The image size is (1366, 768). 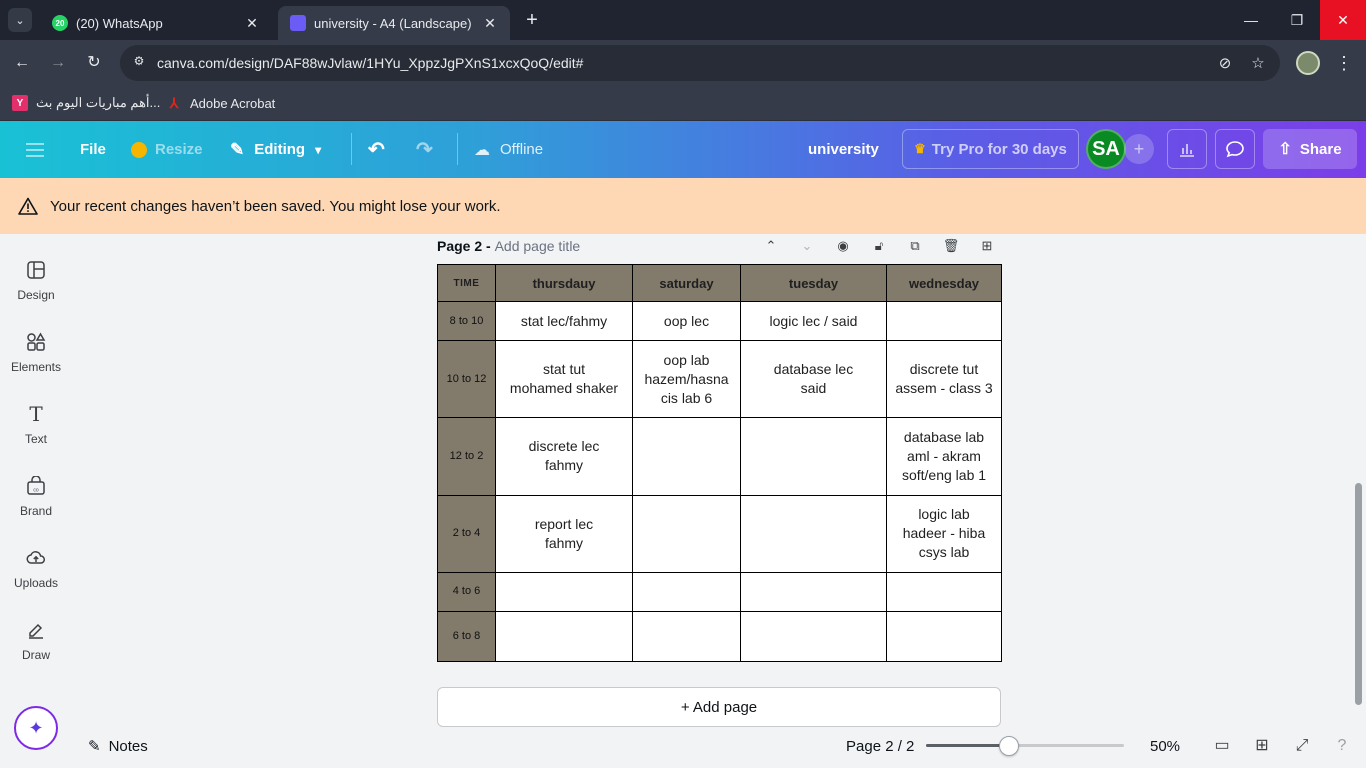 What do you see at coordinates (466, 533) in the screenshot?
I see `time-cell: 2 to 4` at bounding box center [466, 533].